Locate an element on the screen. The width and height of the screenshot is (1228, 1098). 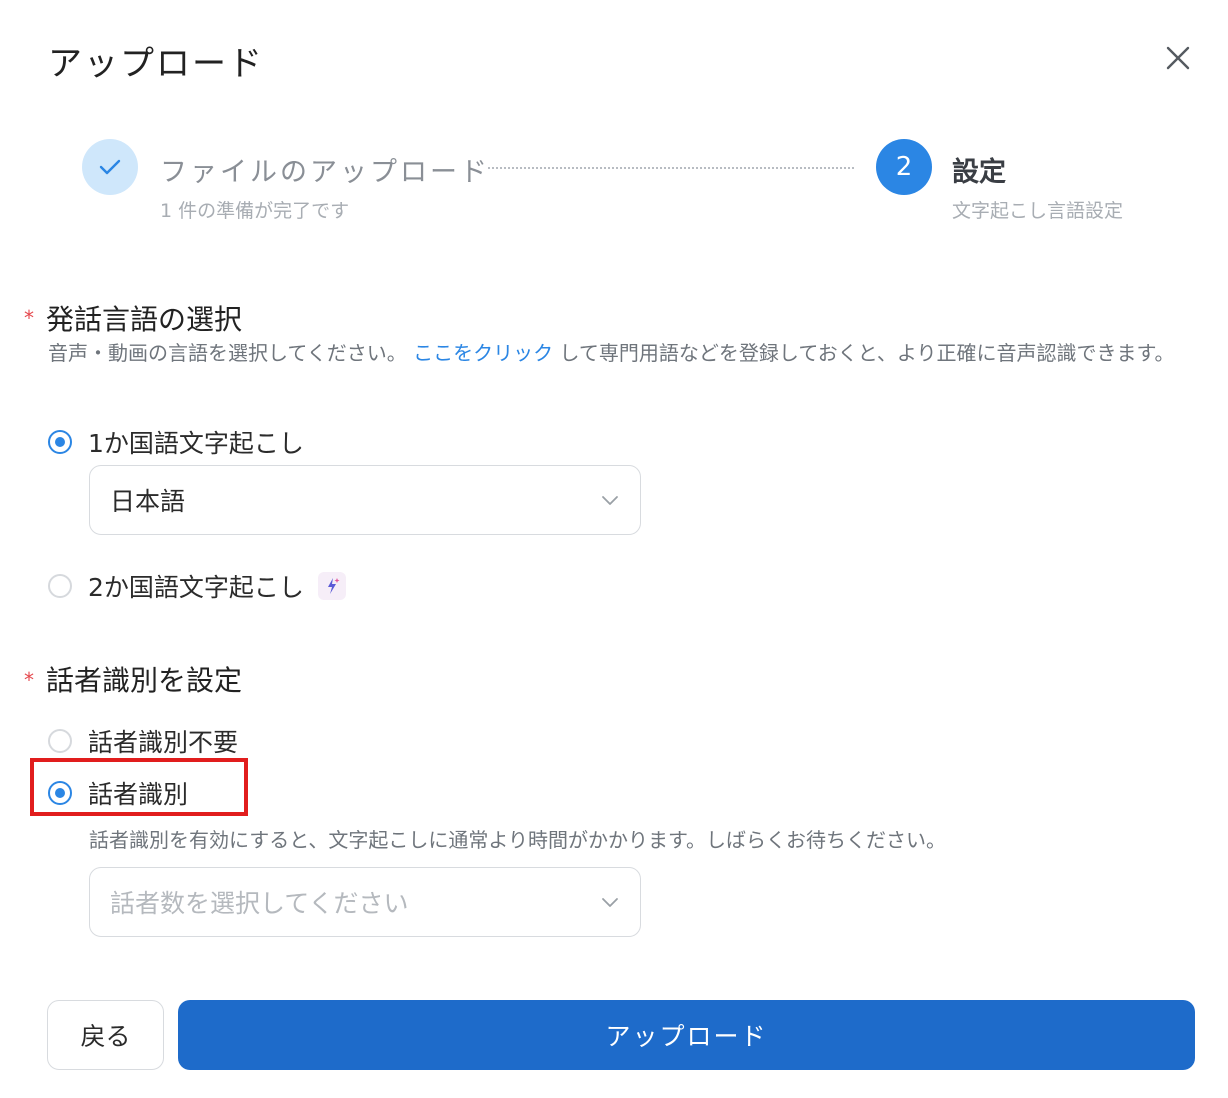
speaker-count-placeholder: 話者数を選択してください is located at coordinates (259, 903).